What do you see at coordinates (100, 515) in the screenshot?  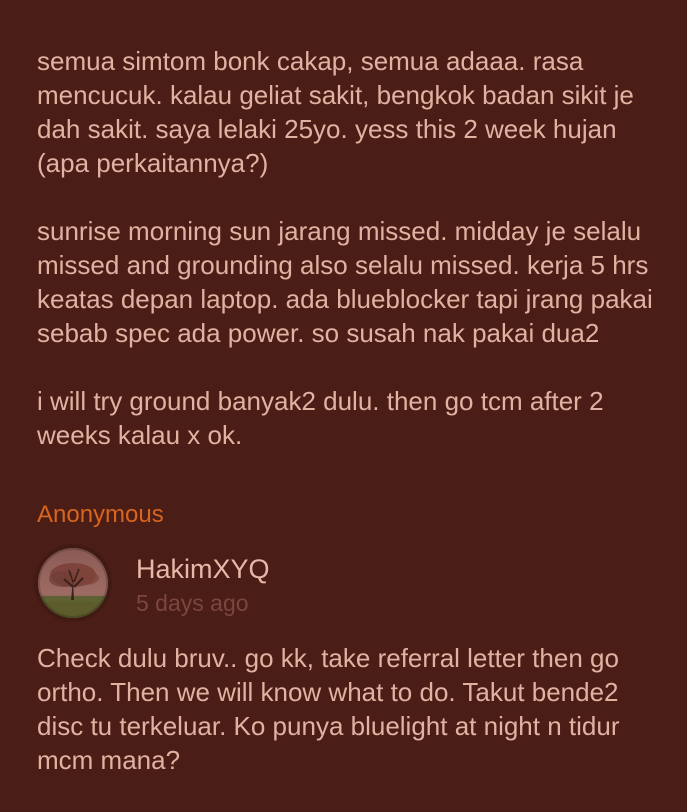 I see `anonymous-author-link: Anonymous` at bounding box center [100, 515].